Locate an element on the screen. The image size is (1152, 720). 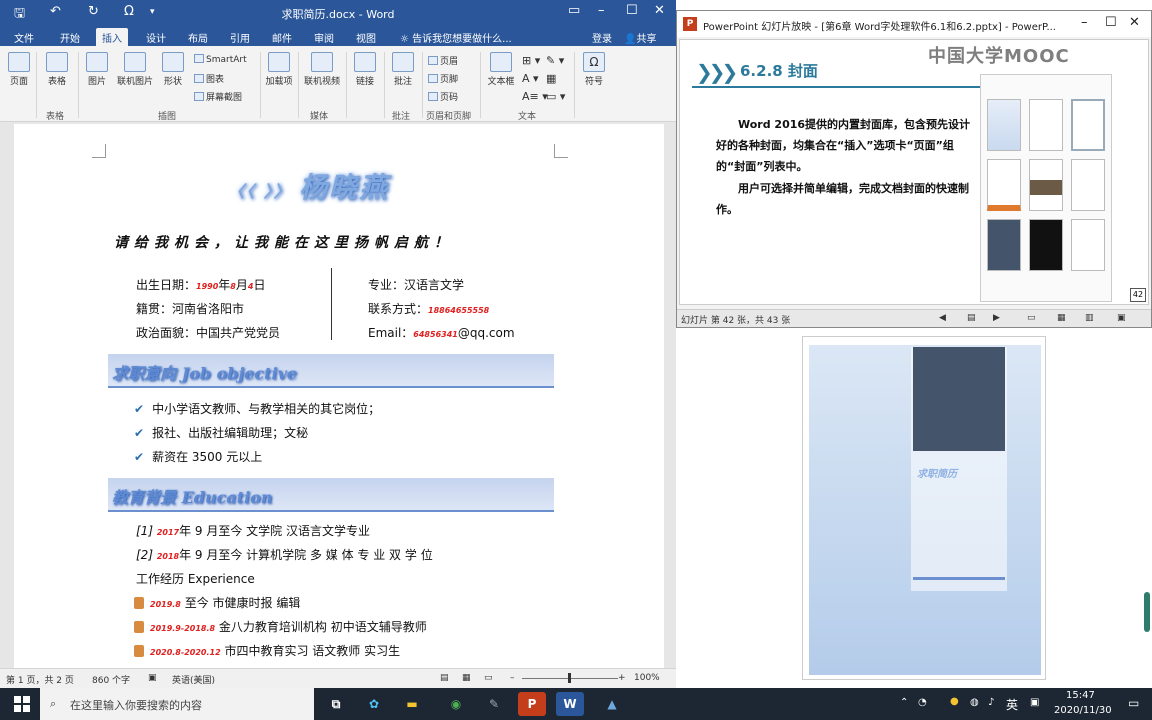
file-explorer-icon: ▬ is located at coordinates (412, 704).